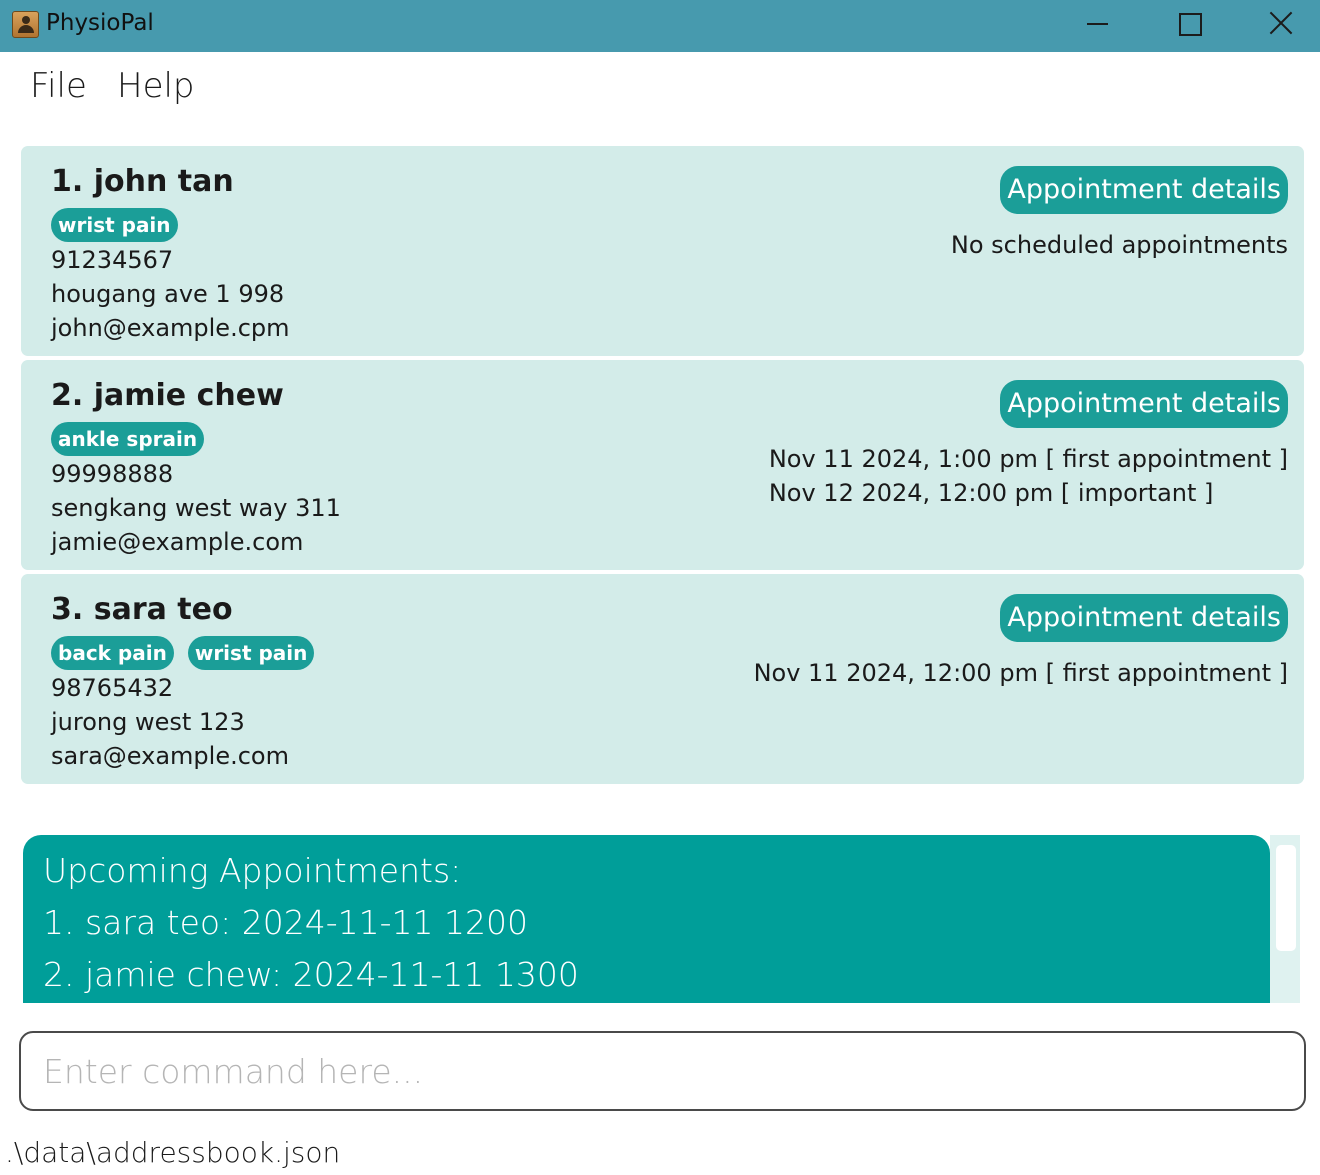 The width and height of the screenshot is (1320, 1175). Describe the element at coordinates (660, 89) in the screenshot. I see `menu-bar: File Help` at that location.